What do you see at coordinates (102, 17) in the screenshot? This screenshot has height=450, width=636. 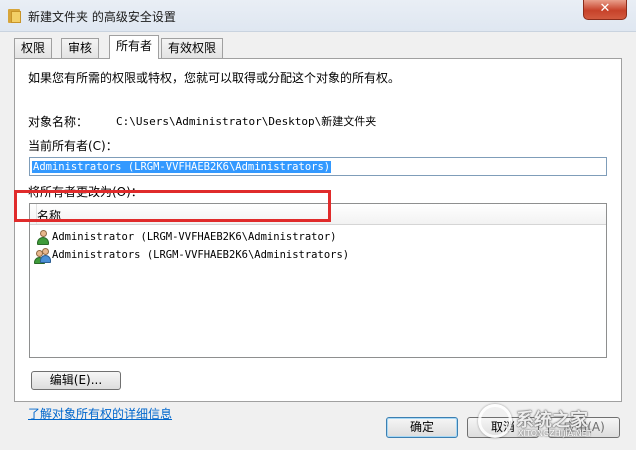 I see `window-title: 新建文件夹 的高级安全设置` at bounding box center [102, 17].